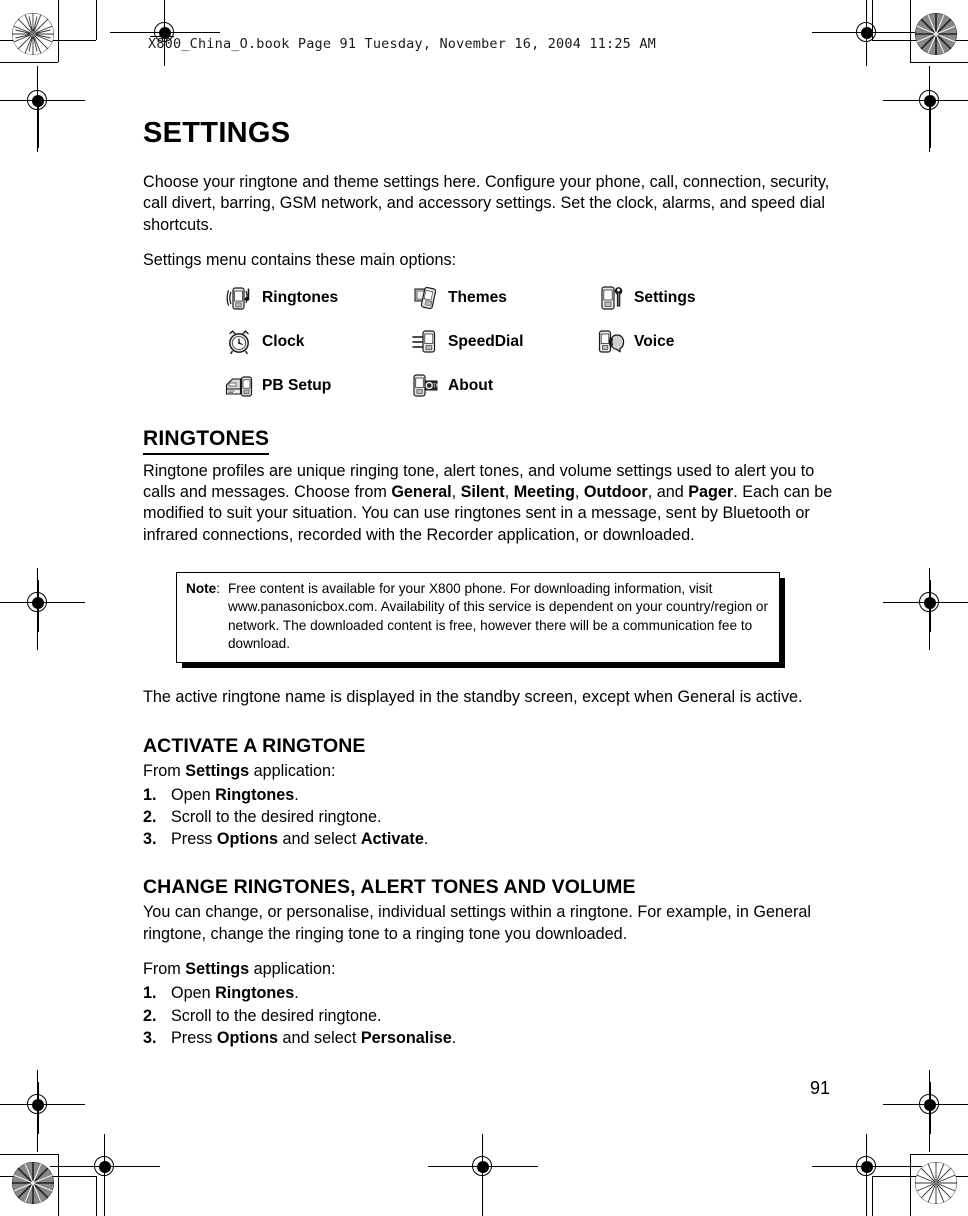 The image size is (968, 1216). I want to click on menu-option-about: TM About, so click(504, 386).